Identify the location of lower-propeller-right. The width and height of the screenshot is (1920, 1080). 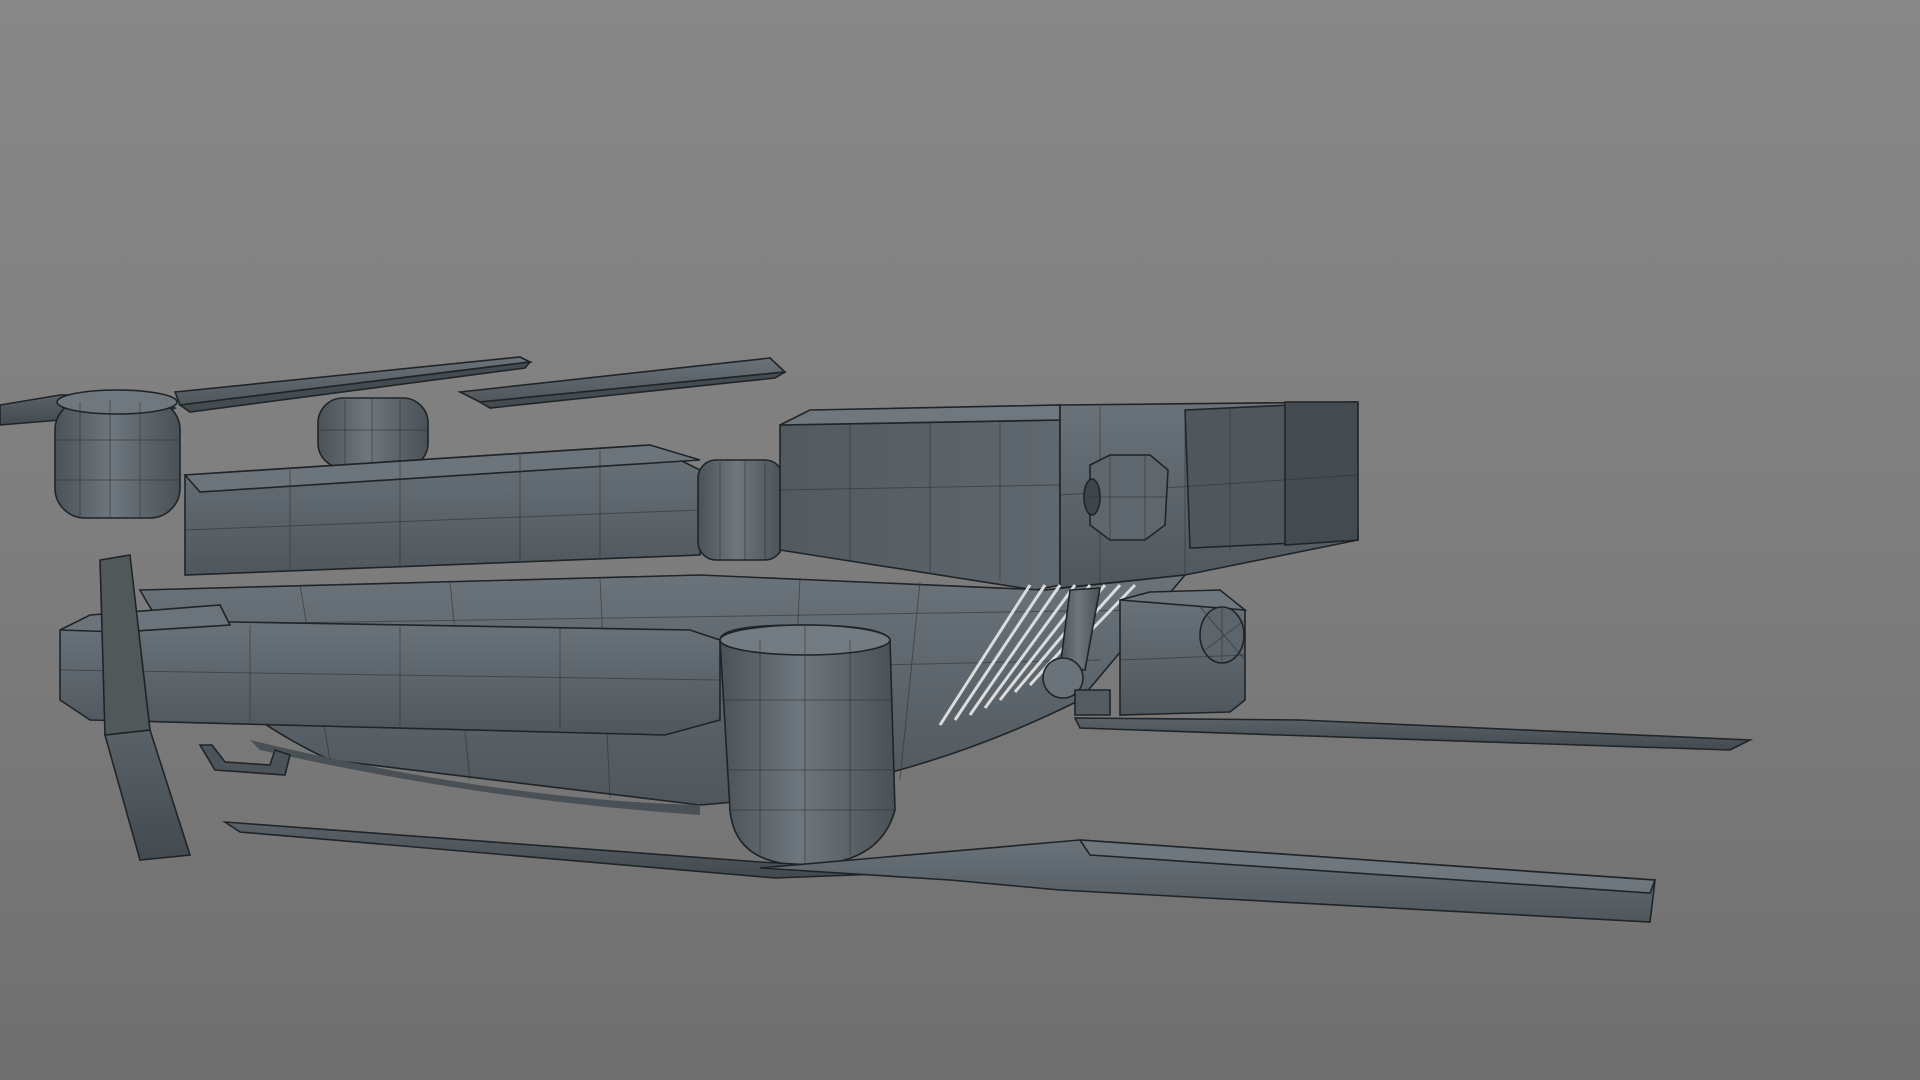
(1413, 734).